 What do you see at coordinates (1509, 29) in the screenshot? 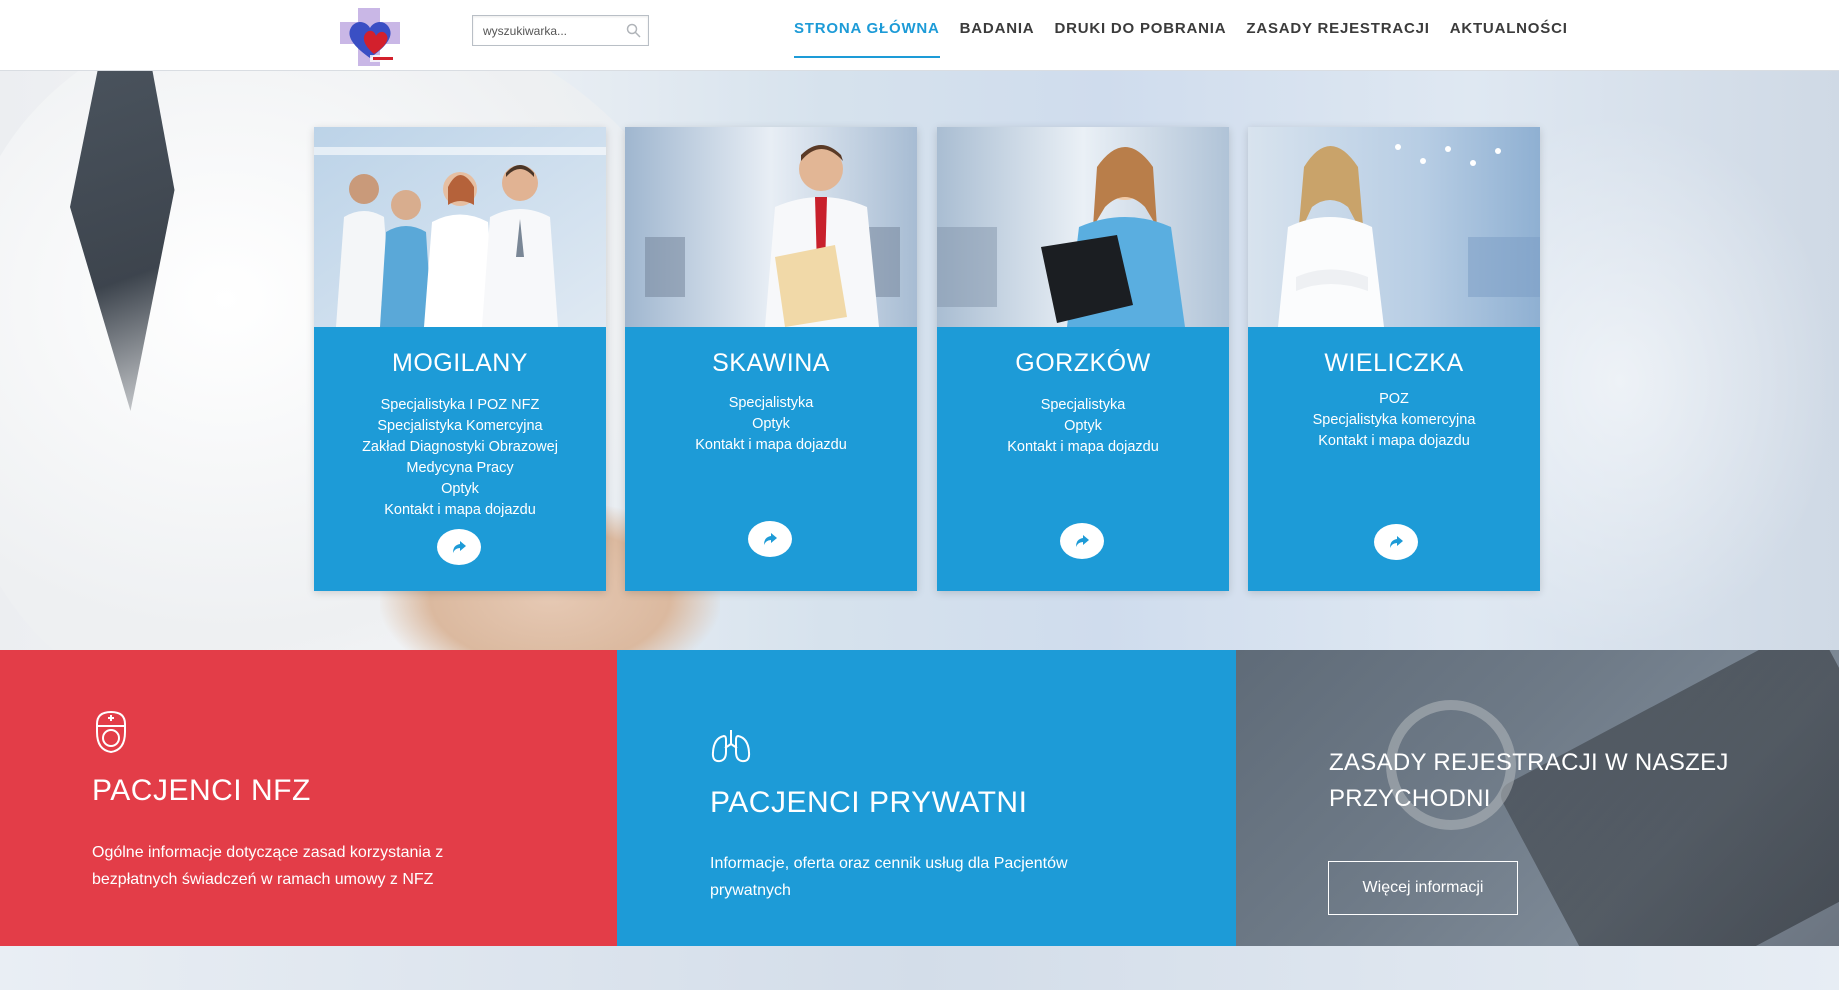
I see `nav-item-aktualnosci: AKTUALNOŚCI` at bounding box center [1509, 29].